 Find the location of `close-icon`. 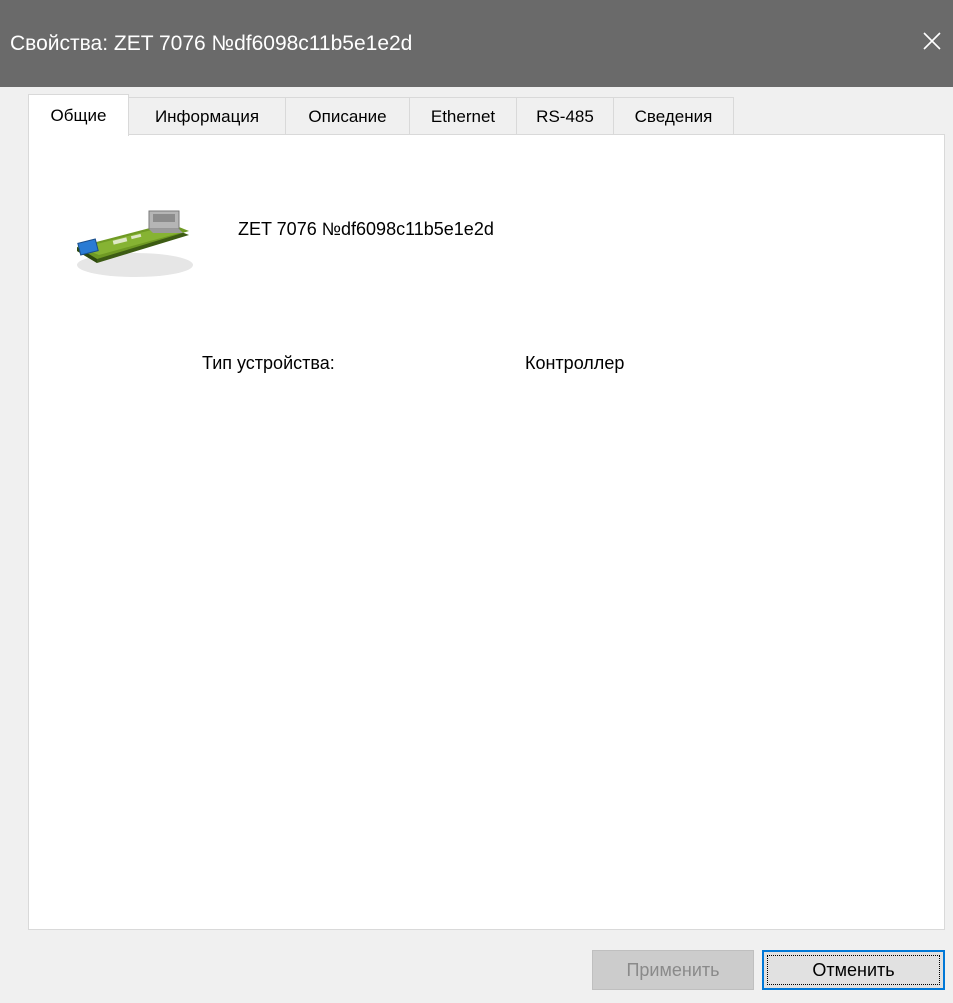

close-icon is located at coordinates (932, 41).